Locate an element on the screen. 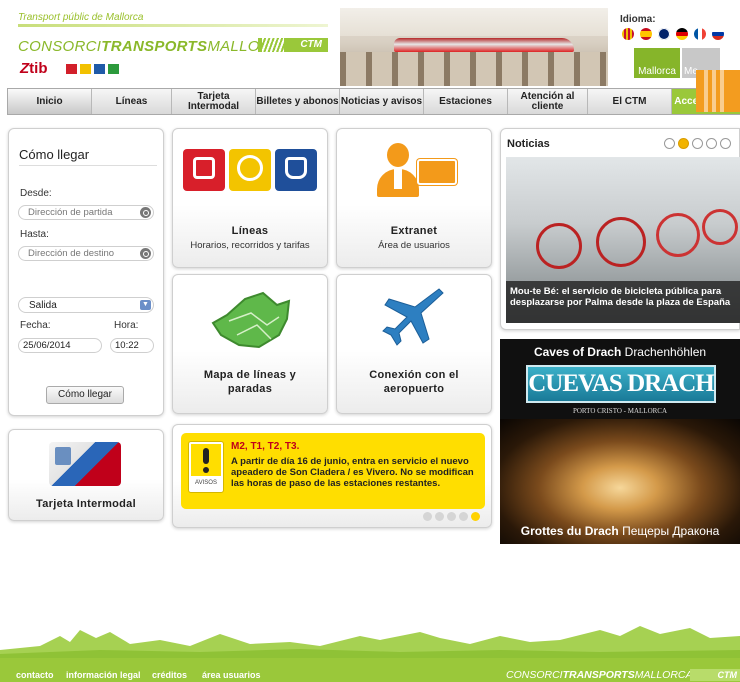  ad-bottom-rest: Пещеры Дракона is located at coordinates (669, 531).